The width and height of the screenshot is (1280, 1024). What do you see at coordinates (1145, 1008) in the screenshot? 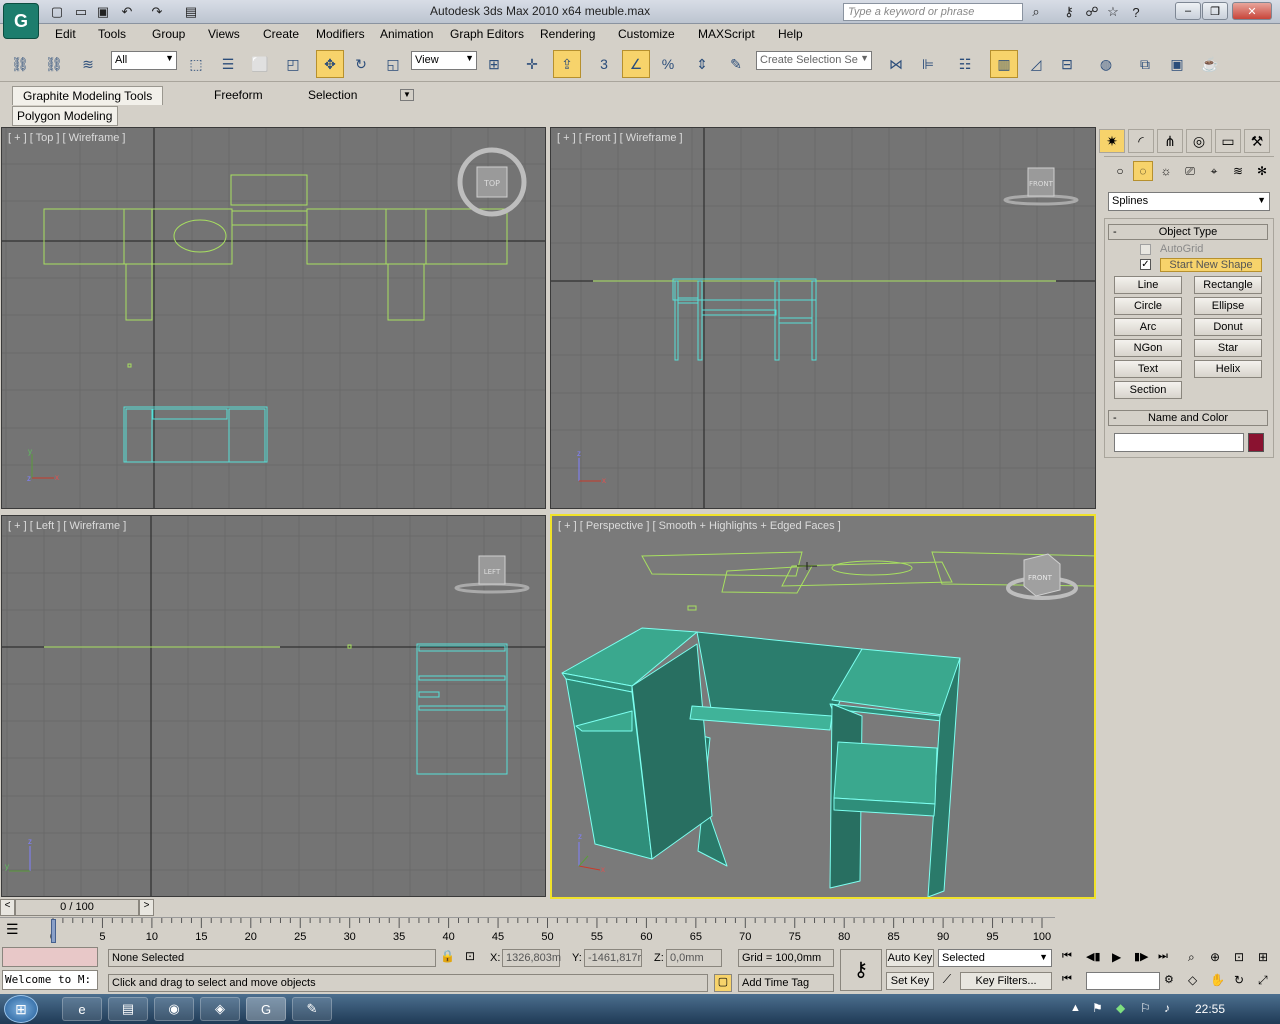
I see `tray-flag-icon: ⚐` at bounding box center [1145, 1008].